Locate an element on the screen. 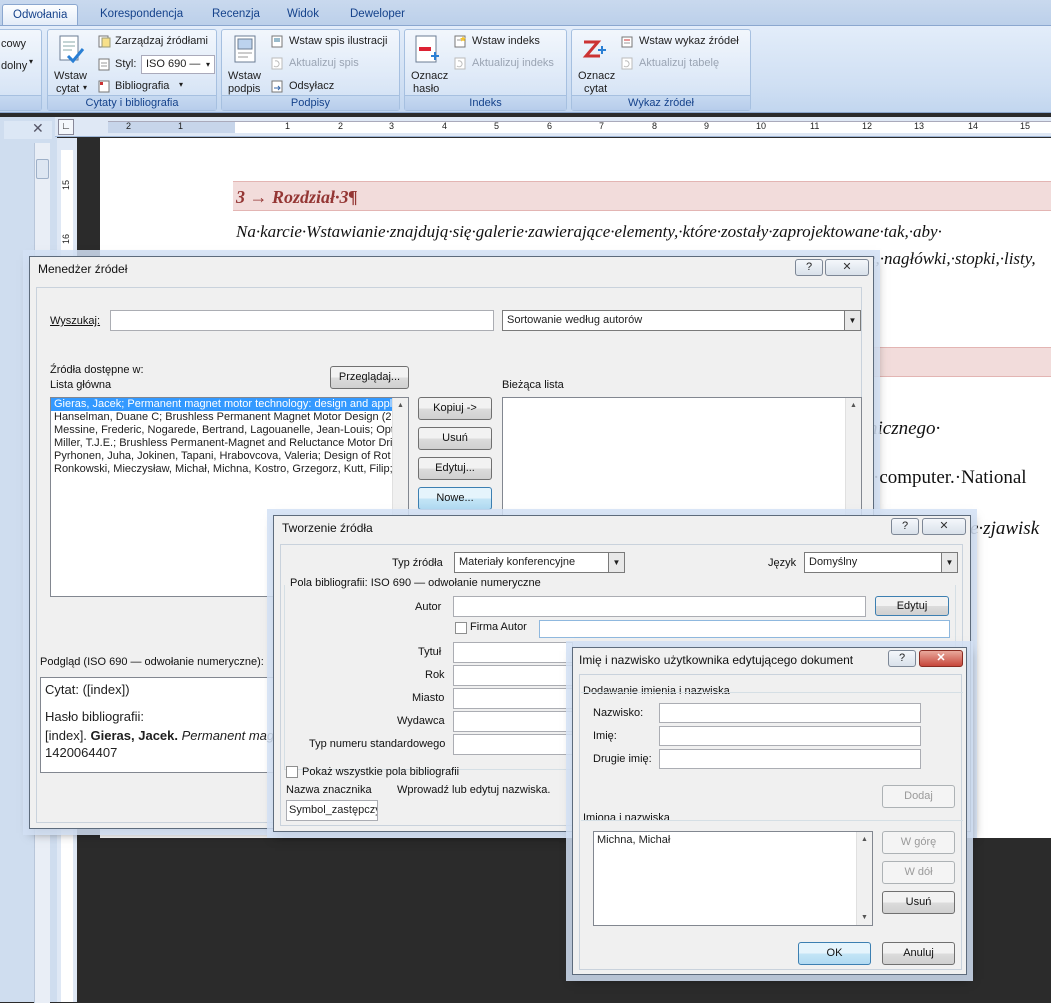 This screenshot has width=1051, height=1003. language-dropdown: Domyślny ▼ is located at coordinates (881, 562).